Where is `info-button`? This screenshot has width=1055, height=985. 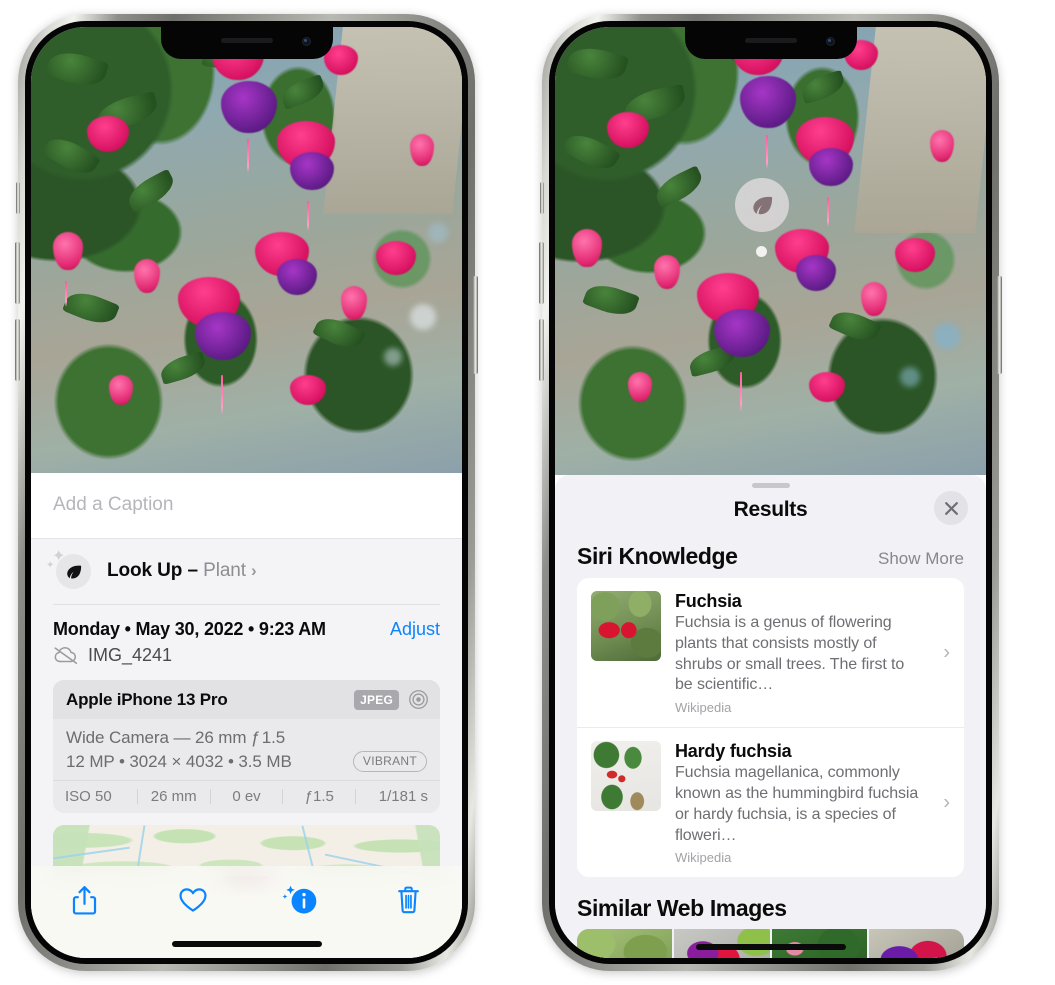
info-button is located at coordinates (300, 900).